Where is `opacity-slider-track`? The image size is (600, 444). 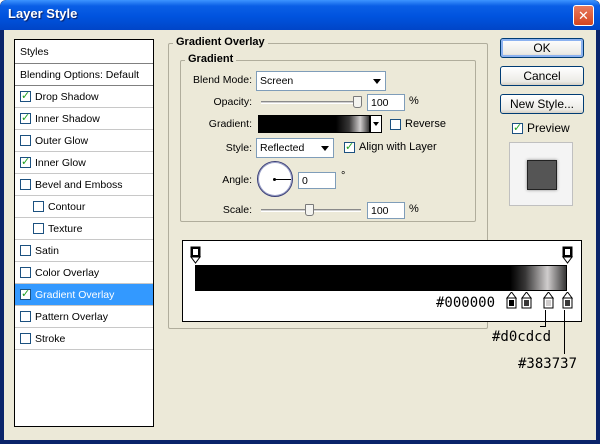
opacity-slider-track is located at coordinates (311, 102).